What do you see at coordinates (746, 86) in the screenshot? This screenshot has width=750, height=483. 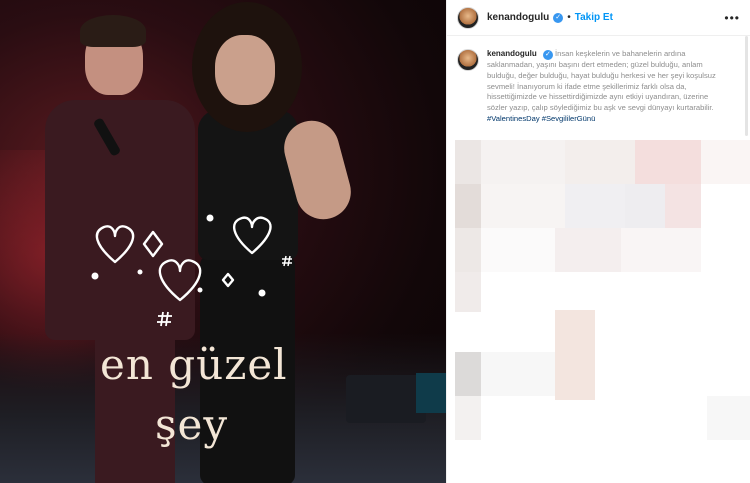 I see `scrollbar` at bounding box center [746, 86].